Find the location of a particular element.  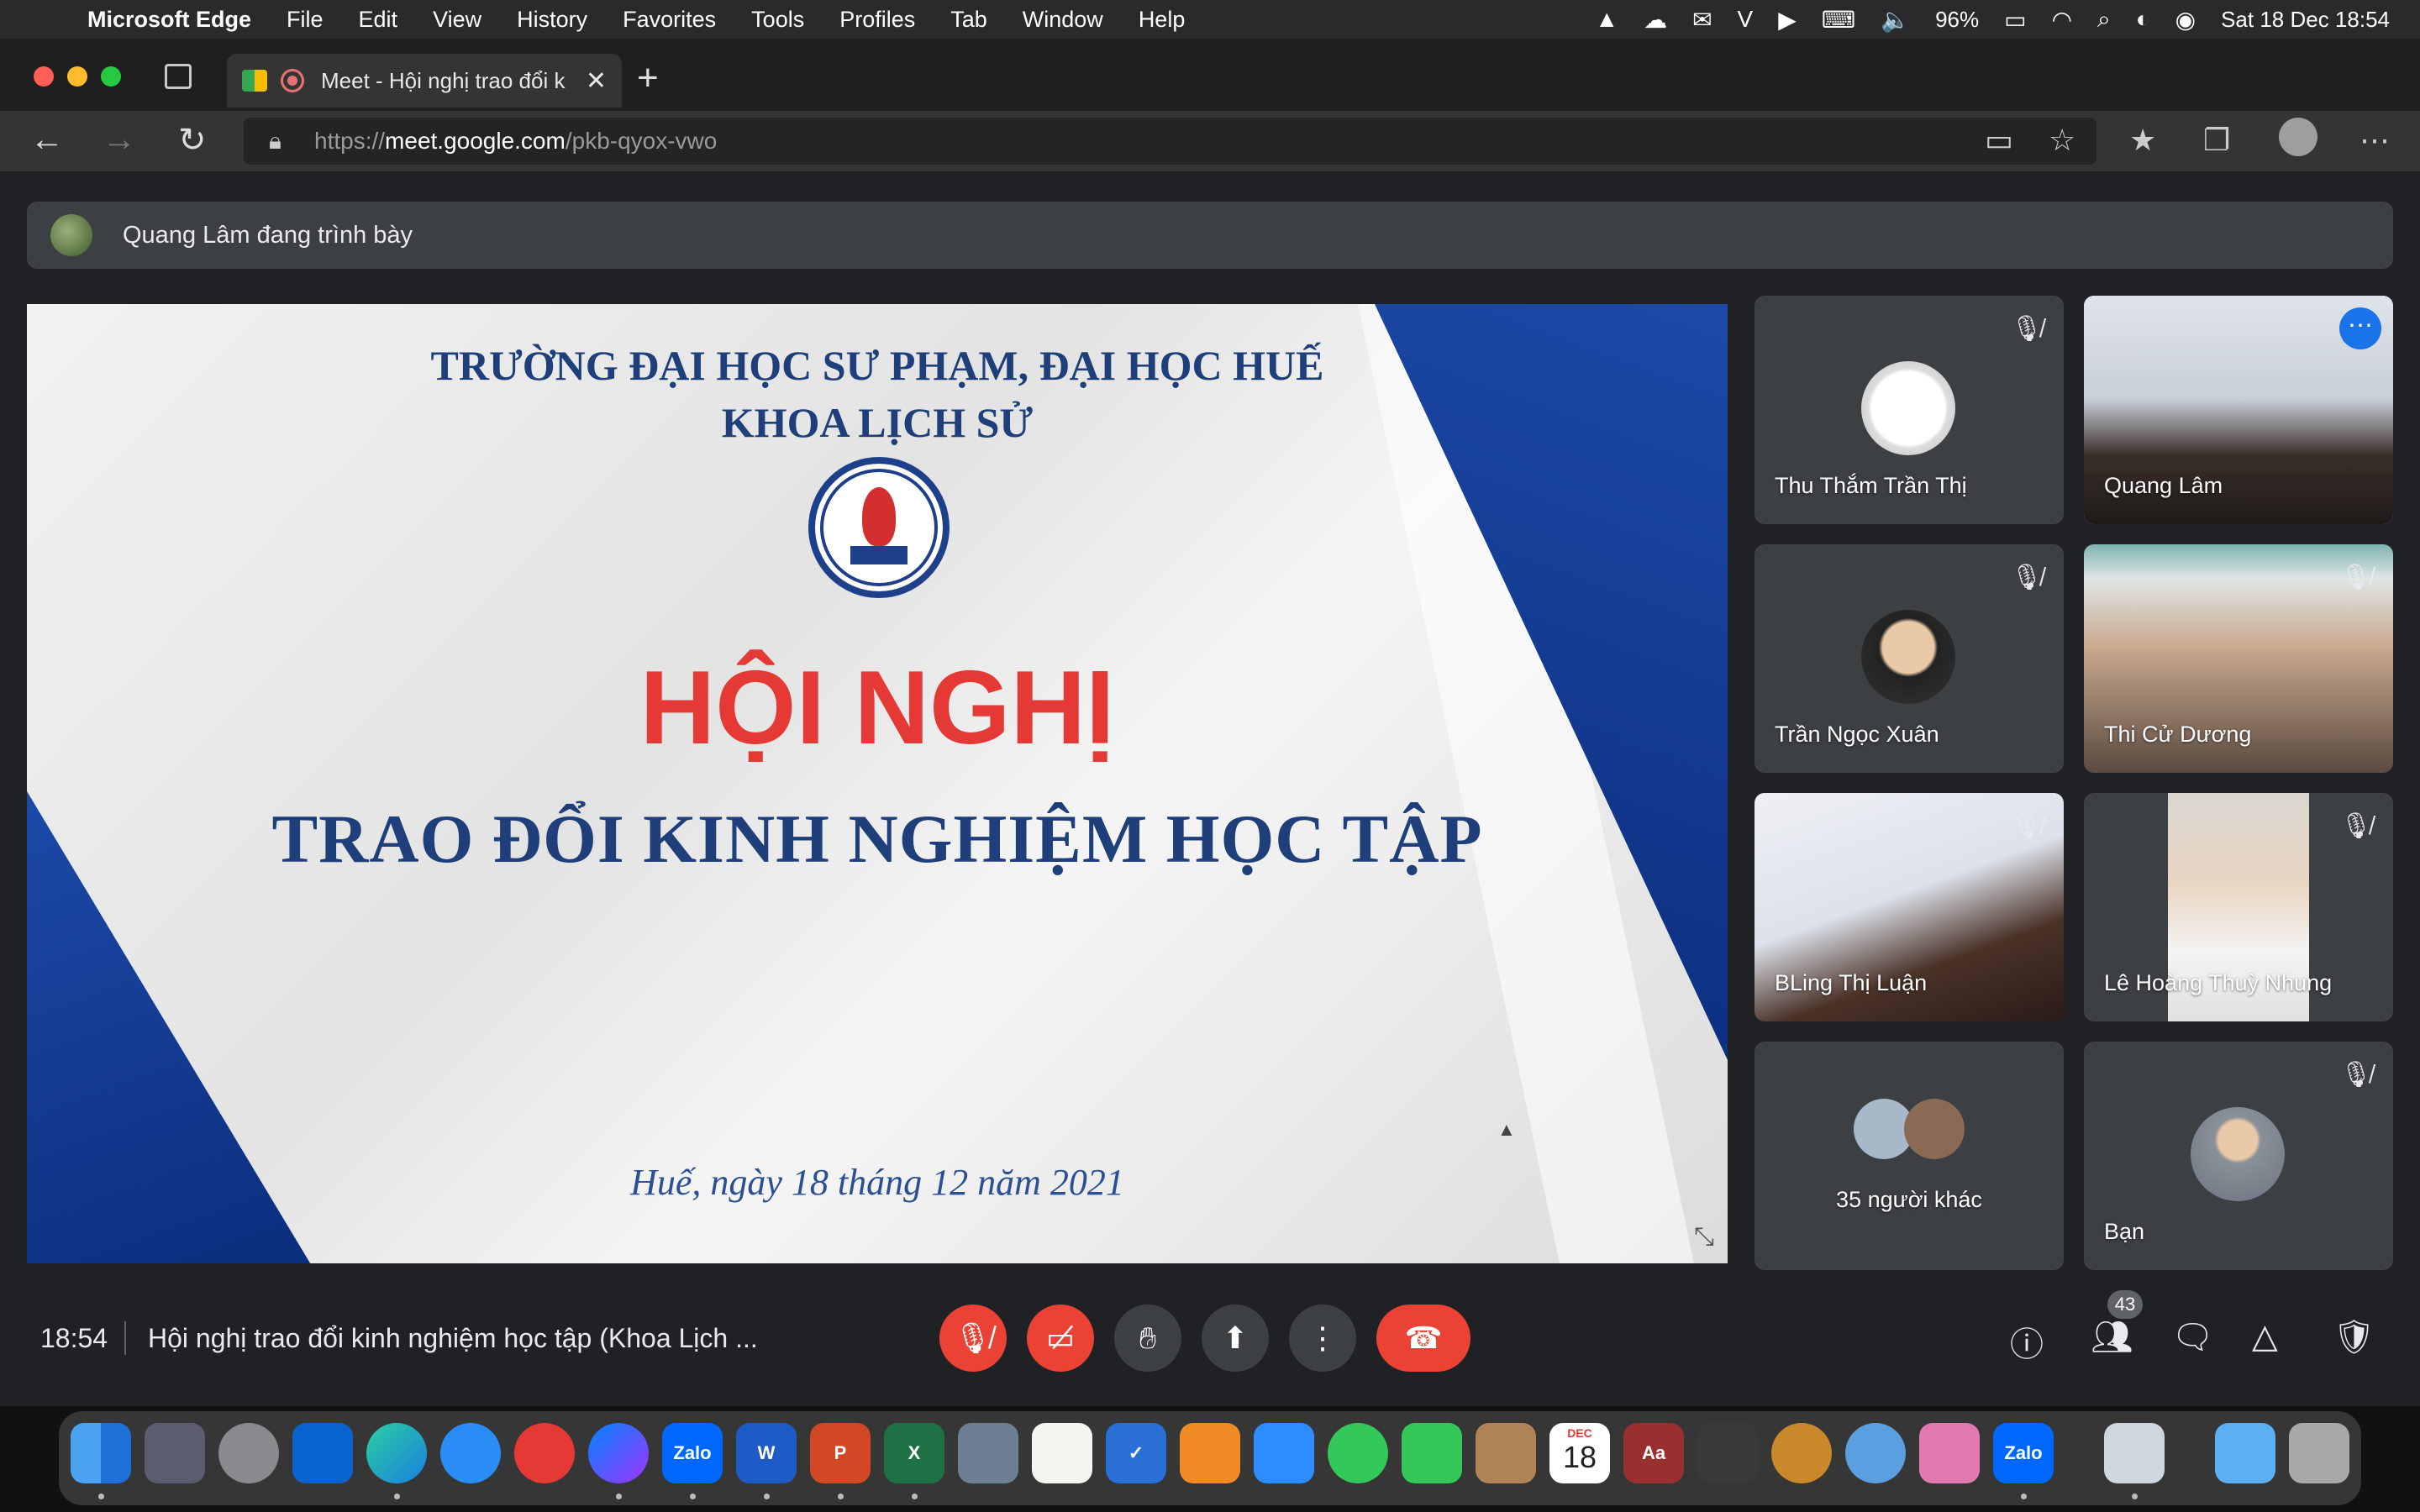

collapse-icon: ⤡ is located at coordinates (1704, 1237).